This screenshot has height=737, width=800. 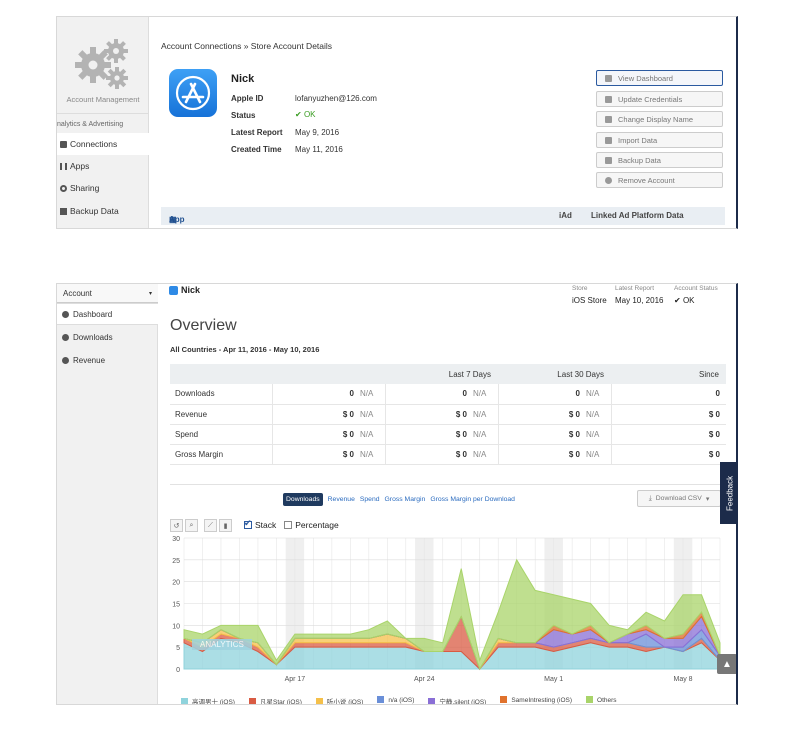 I want to click on checkbox-unchecked, so click(x=288, y=525).